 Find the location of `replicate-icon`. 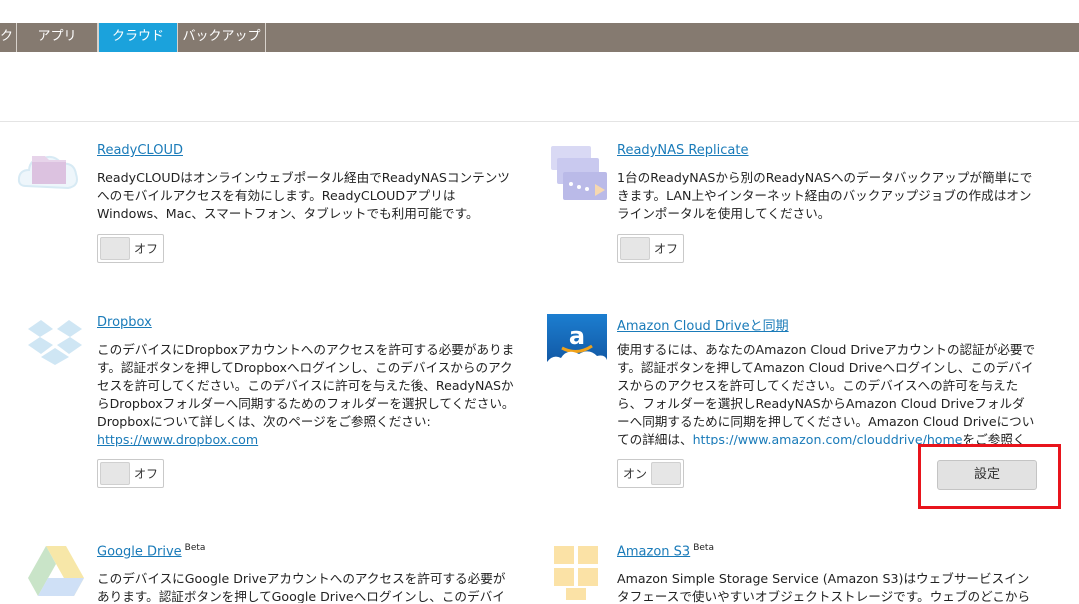

replicate-icon is located at coordinates (579, 174).